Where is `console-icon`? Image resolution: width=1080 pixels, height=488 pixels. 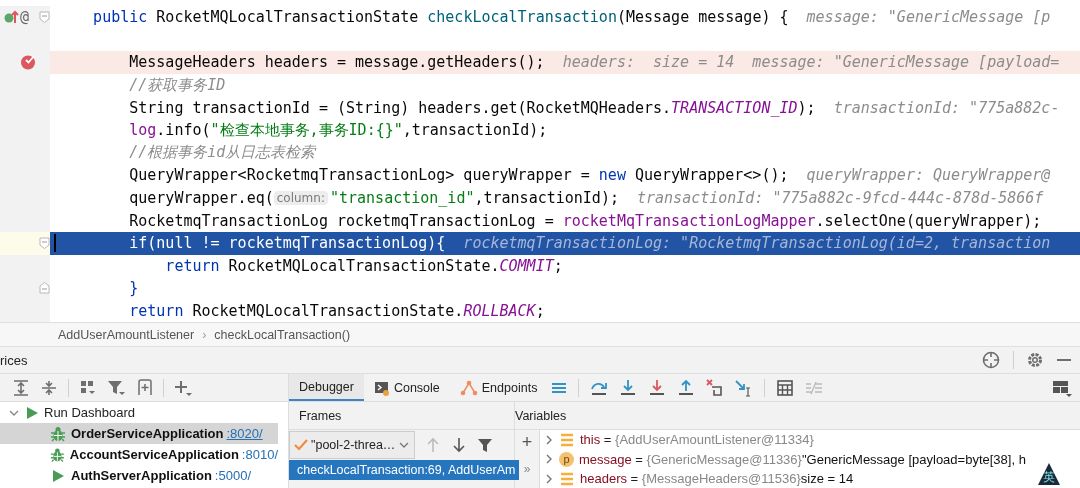
console-icon is located at coordinates (381, 387).